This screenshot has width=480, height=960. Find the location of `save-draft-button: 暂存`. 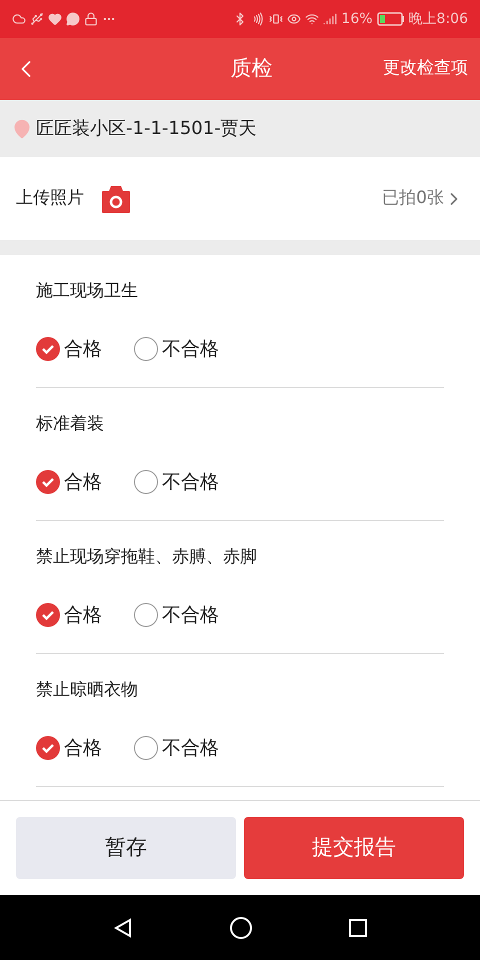

save-draft-button: 暂存 is located at coordinates (126, 848).